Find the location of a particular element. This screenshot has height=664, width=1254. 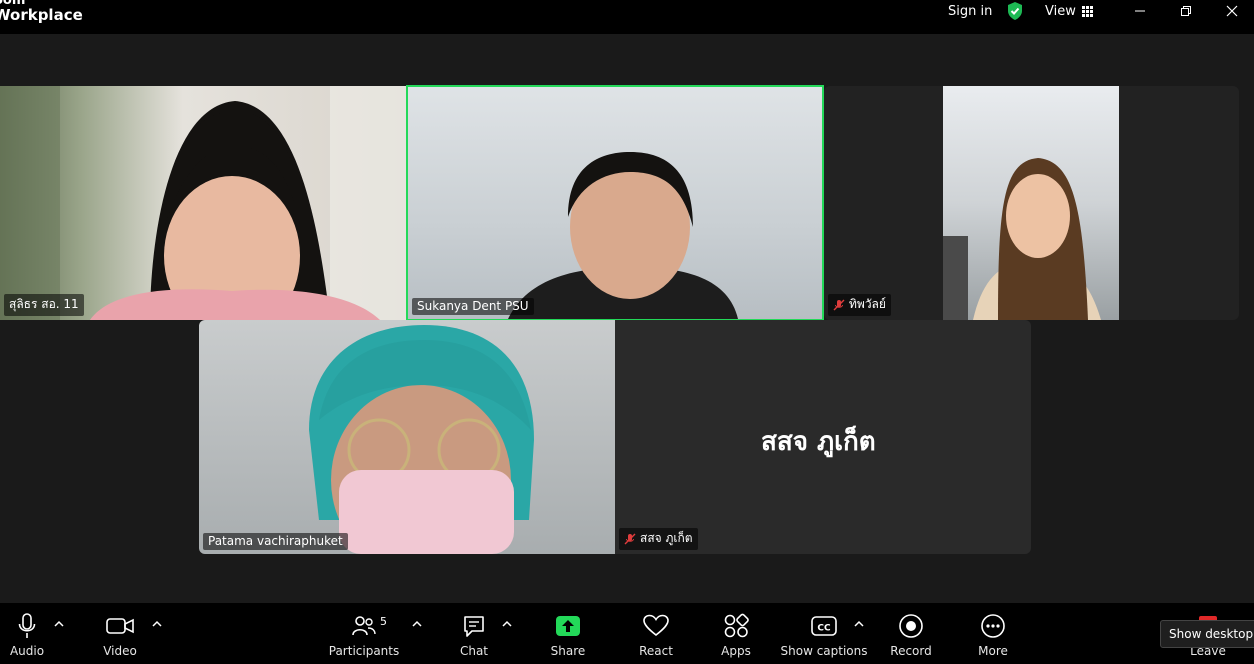

share-arrow-icon is located at coordinates (568, 626).